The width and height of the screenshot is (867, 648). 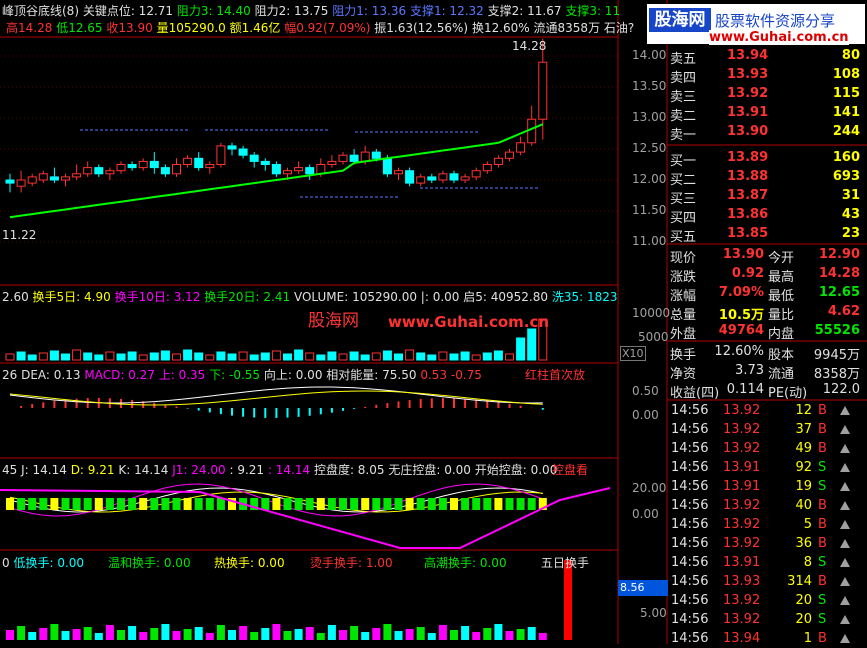 What do you see at coordinates (213, 11) in the screenshot?
I see `resist3: 阻力3: 14.40` at bounding box center [213, 11].